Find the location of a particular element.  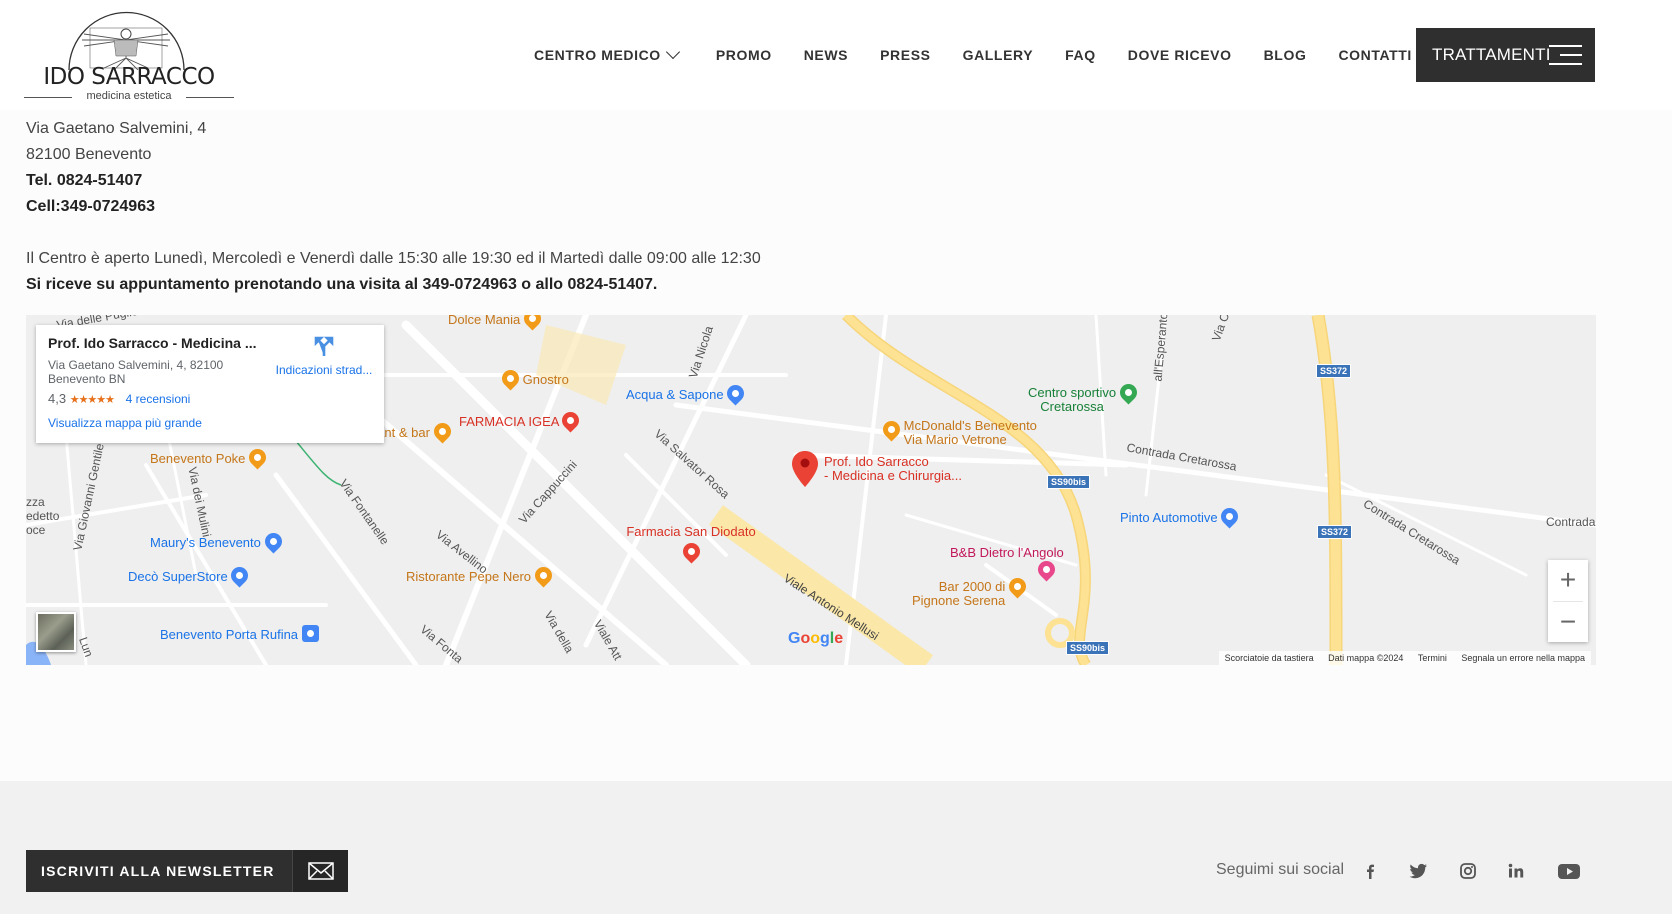

poi-farmacia-san-diodato: Farmacia San Diodato is located at coordinates (691, 544).